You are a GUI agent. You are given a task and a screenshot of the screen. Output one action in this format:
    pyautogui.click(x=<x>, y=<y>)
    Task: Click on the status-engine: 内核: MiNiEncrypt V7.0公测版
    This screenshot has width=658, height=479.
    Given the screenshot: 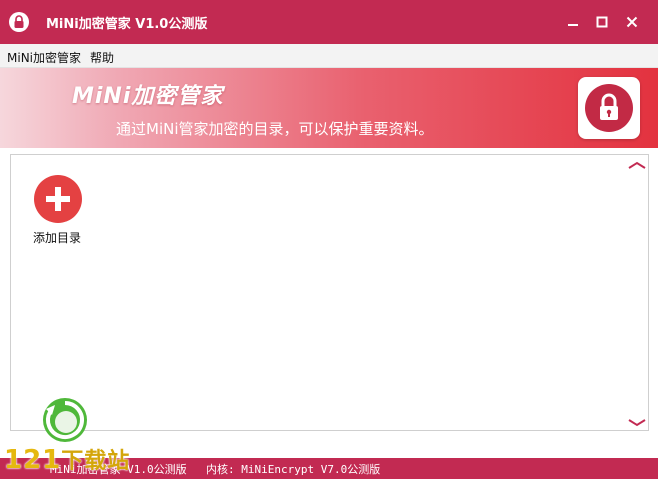 What is the action you would take?
    pyautogui.click(x=293, y=469)
    